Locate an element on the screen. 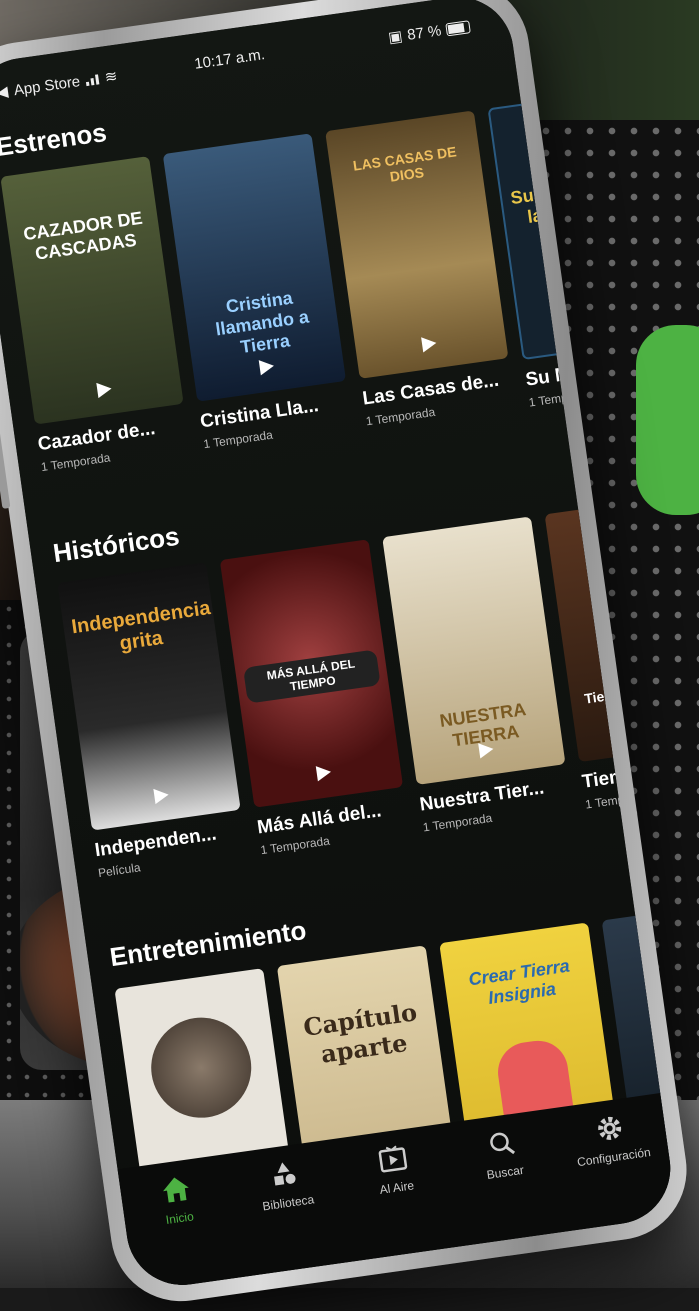 This screenshot has width=699, height=1311. back-arrow-icon: ◀ is located at coordinates (4, 91).